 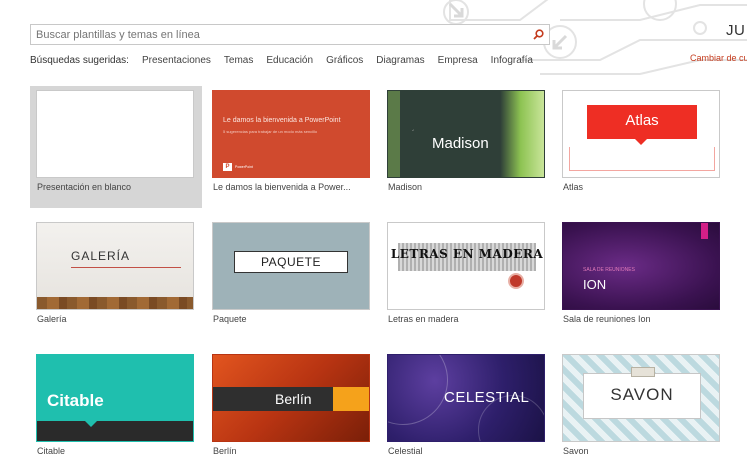 I want to click on change-account-link: Cambiar de cu, so click(x=718, y=58).